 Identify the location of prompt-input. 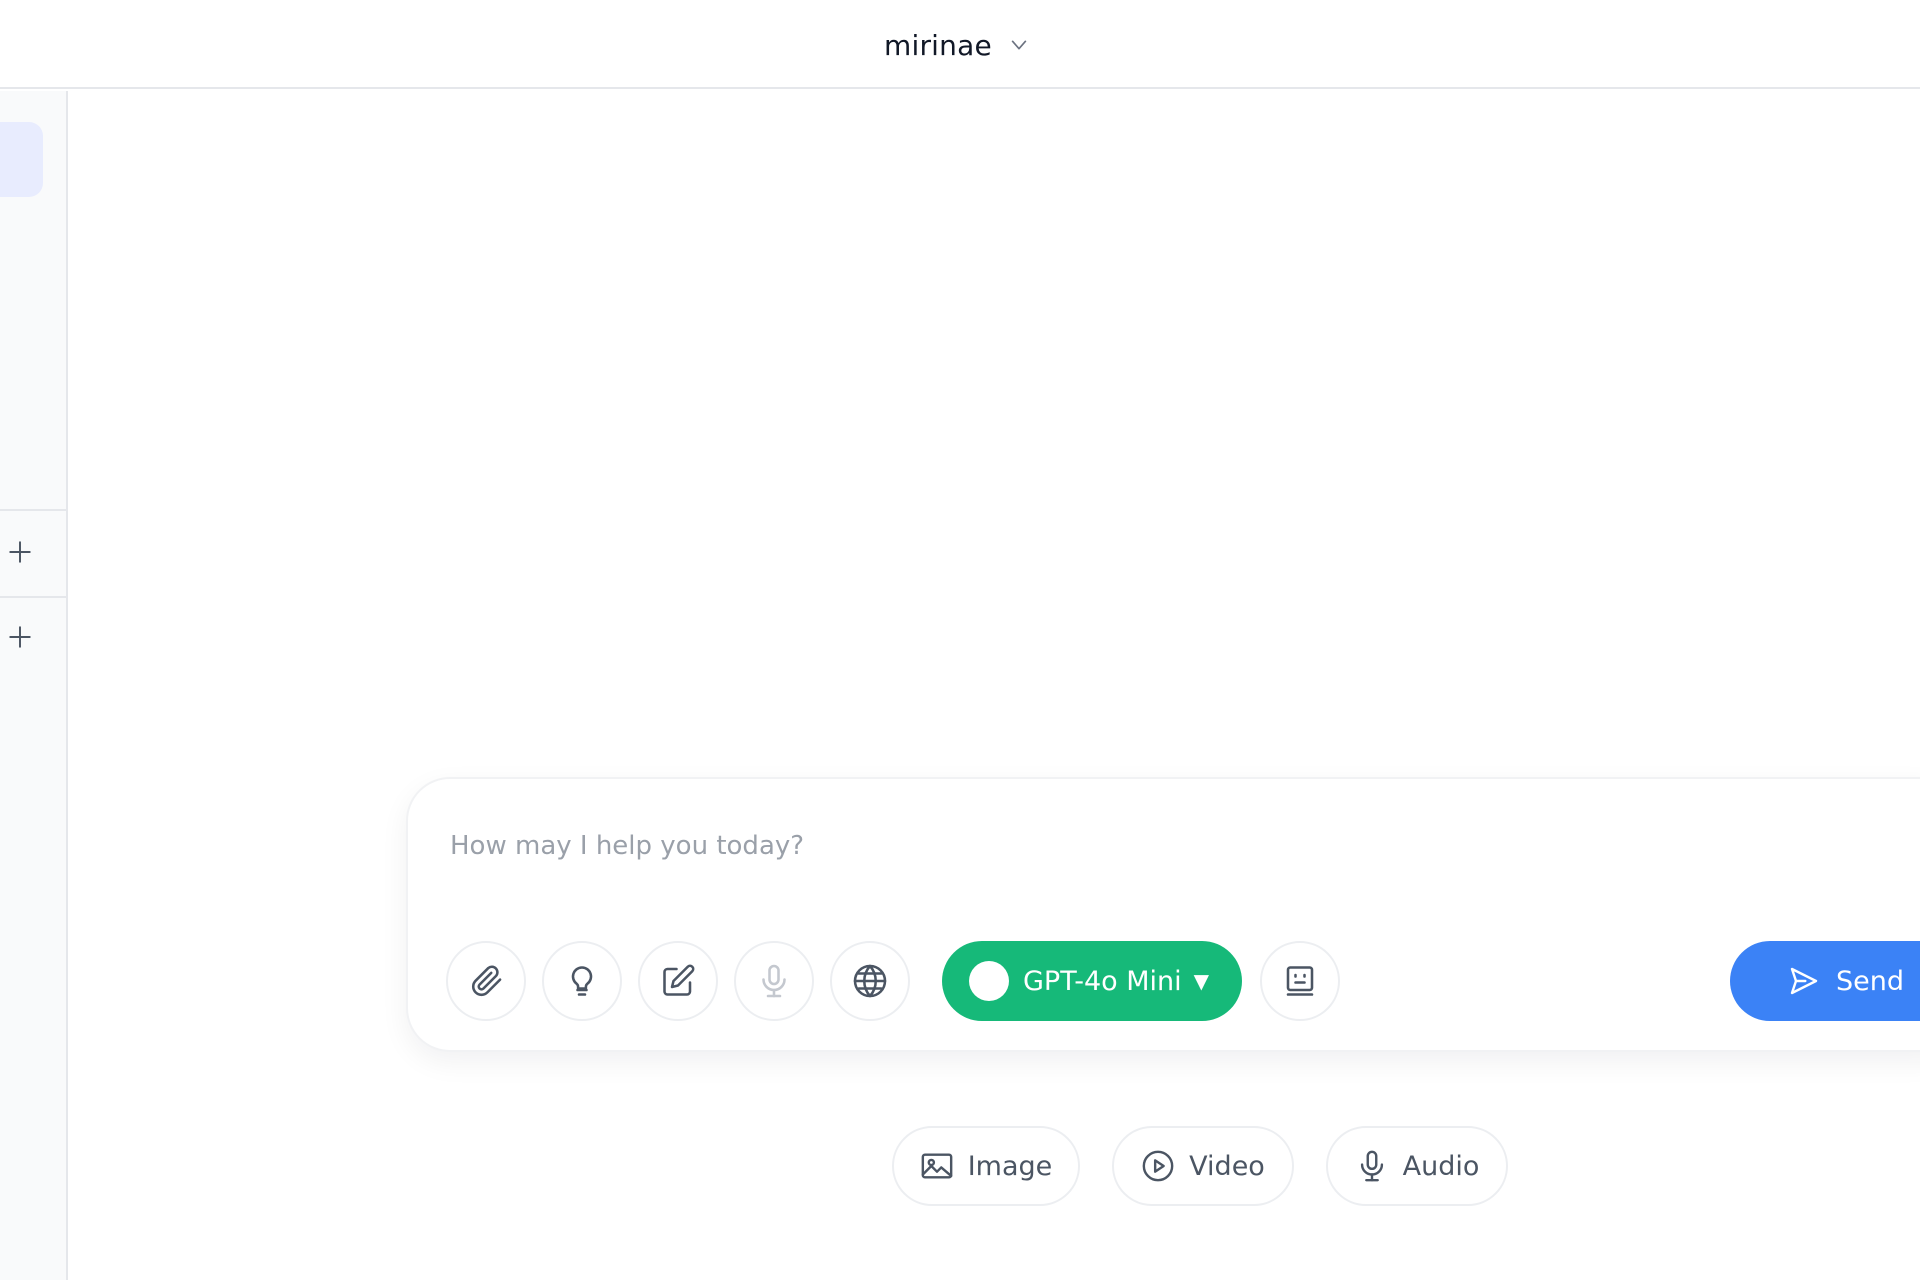
(1150, 846).